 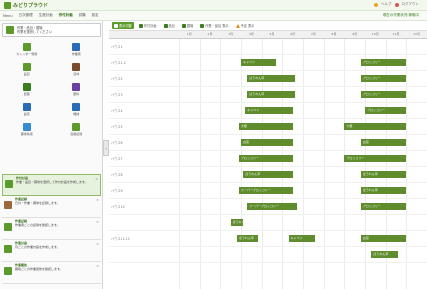 I want to click on category-selector: 作業・品目・圃場 作業を選択してください, so click(x=51, y=30).